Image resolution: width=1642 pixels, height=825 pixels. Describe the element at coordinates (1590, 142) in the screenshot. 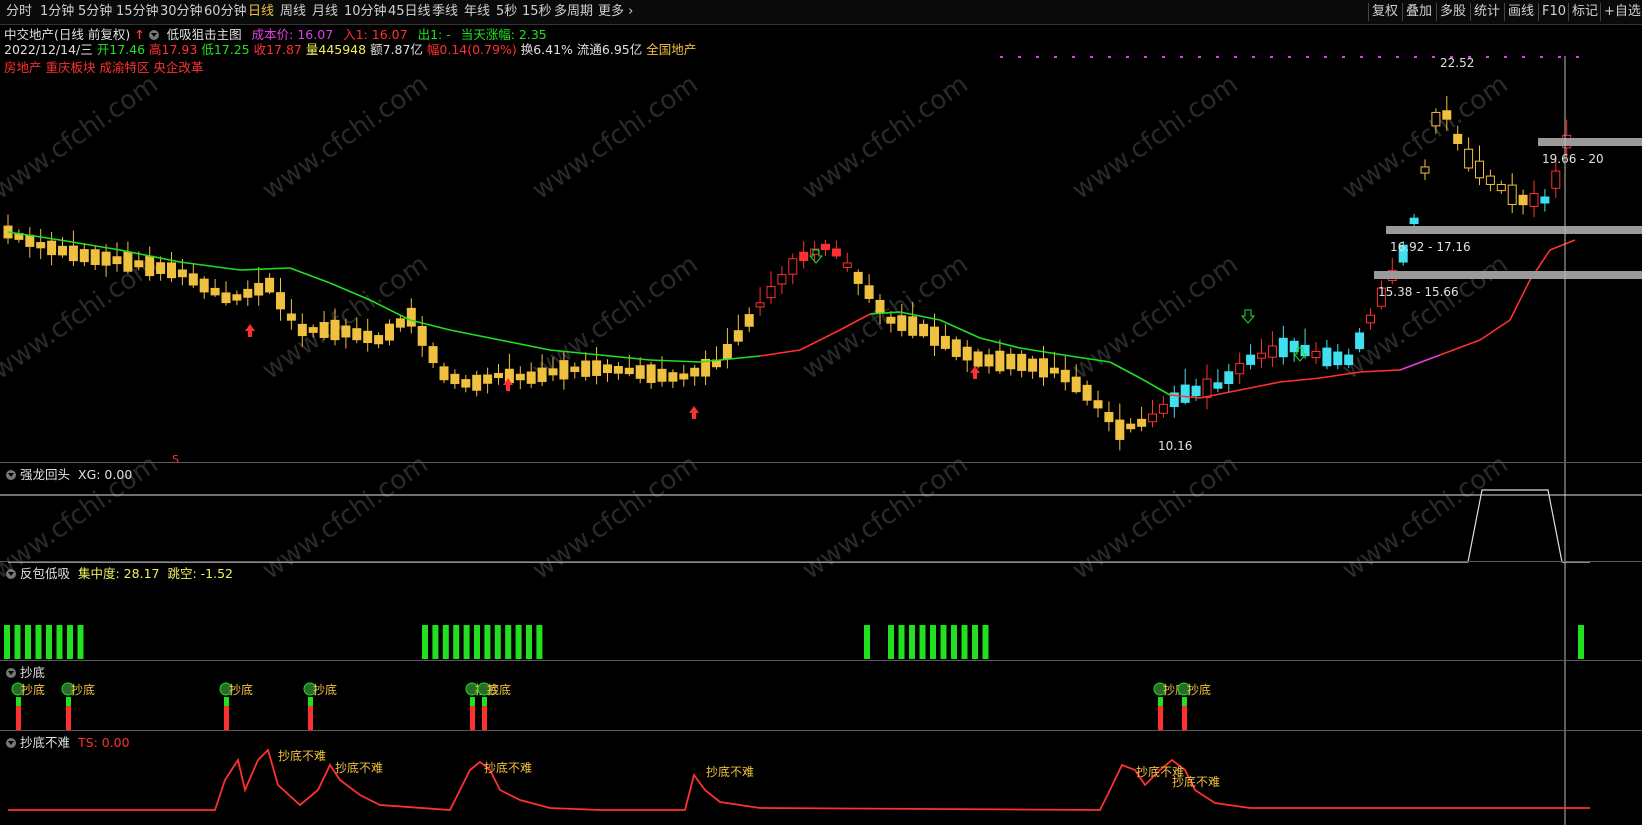

I see `price-zone-bar` at that location.